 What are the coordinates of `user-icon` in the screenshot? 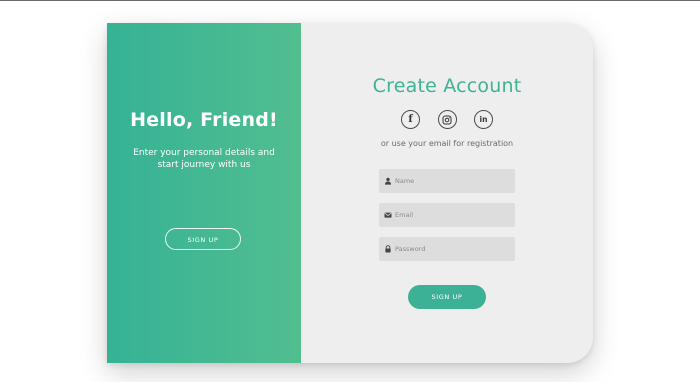 It's located at (388, 181).